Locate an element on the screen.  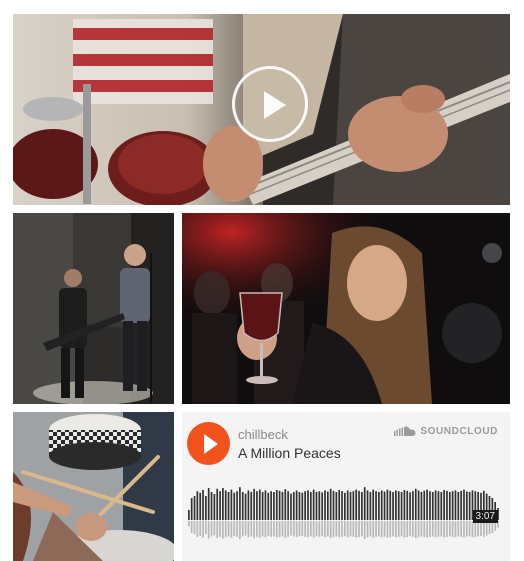
waveform is located at coordinates (344, 513).